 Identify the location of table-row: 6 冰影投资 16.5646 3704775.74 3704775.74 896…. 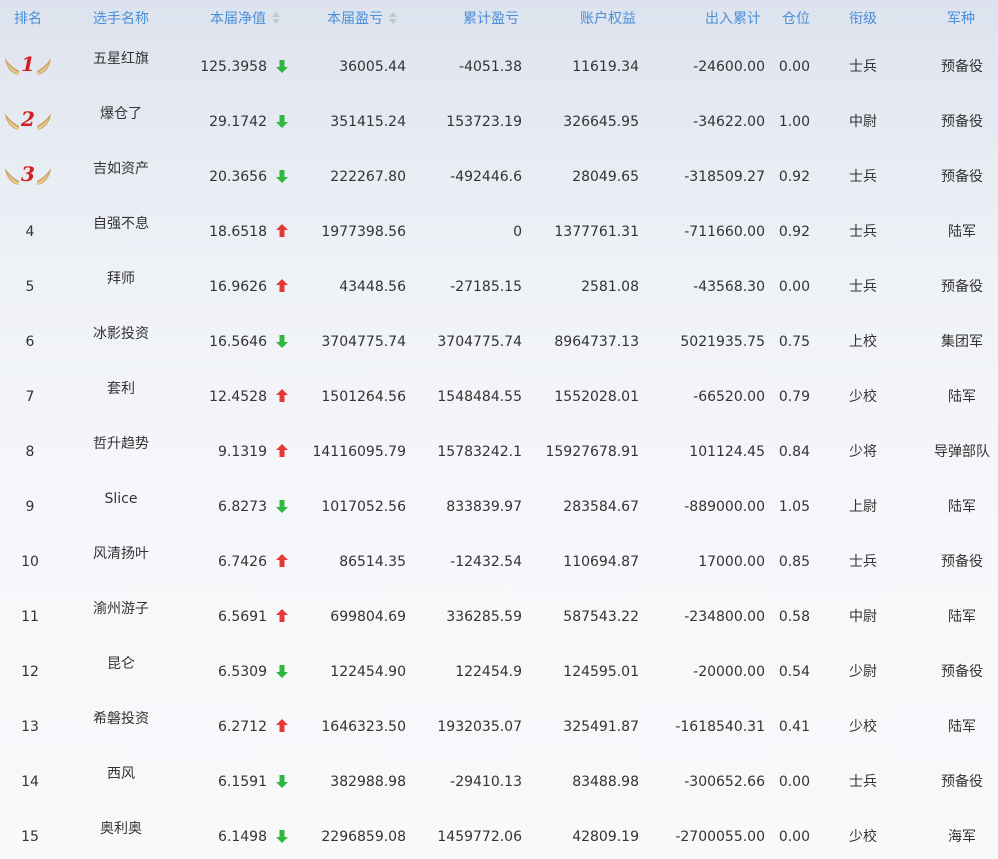
(499, 342).